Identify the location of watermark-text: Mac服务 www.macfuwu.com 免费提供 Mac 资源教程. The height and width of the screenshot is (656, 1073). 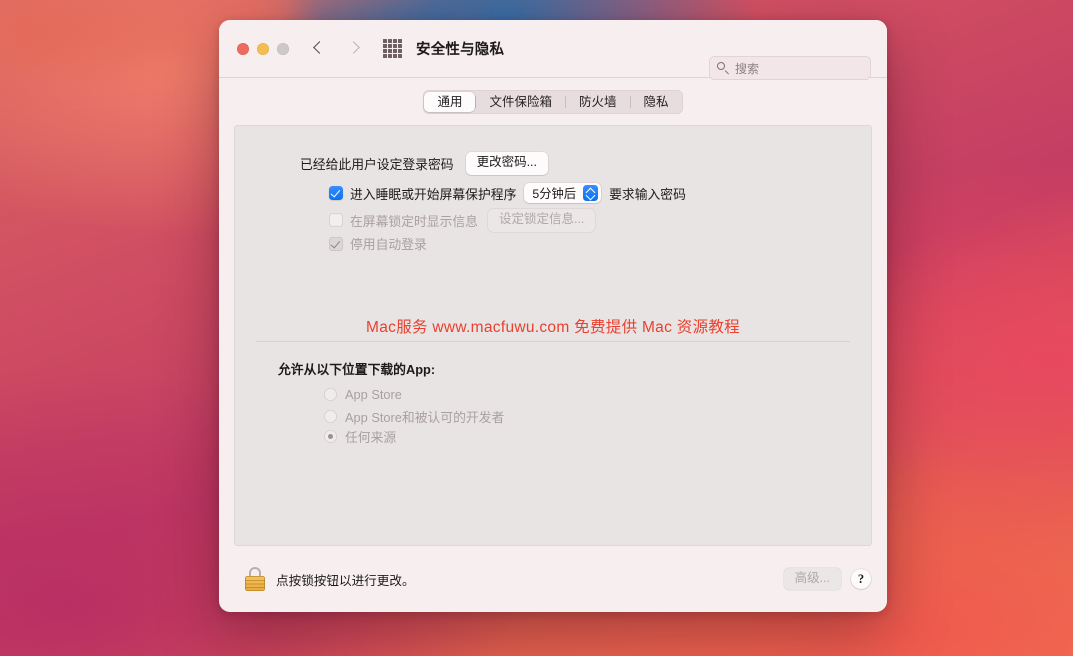
(553, 327).